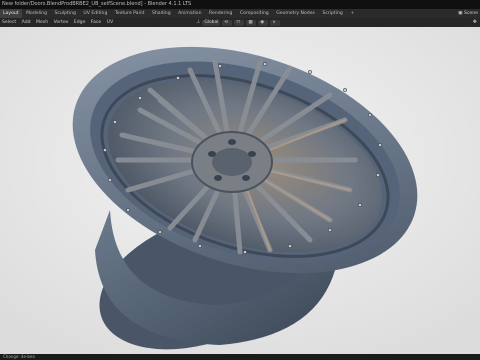  What do you see at coordinates (130, 13) in the screenshot?
I see `tab-texture-paint: Texture Paint` at bounding box center [130, 13].